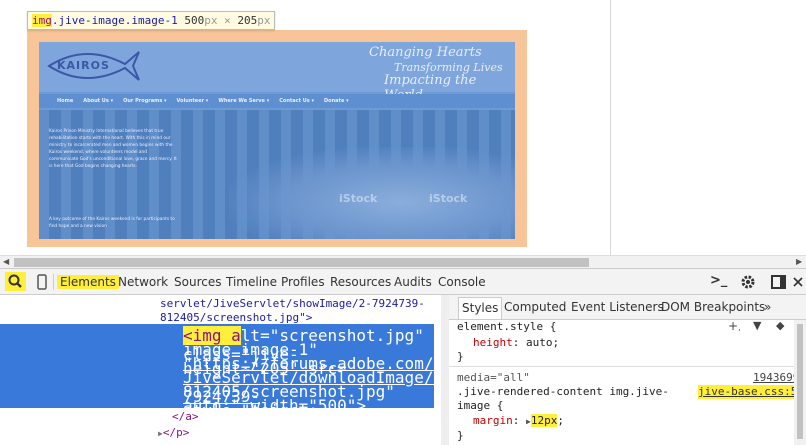  I want to click on console-drawer-icon: >_, so click(718, 280).